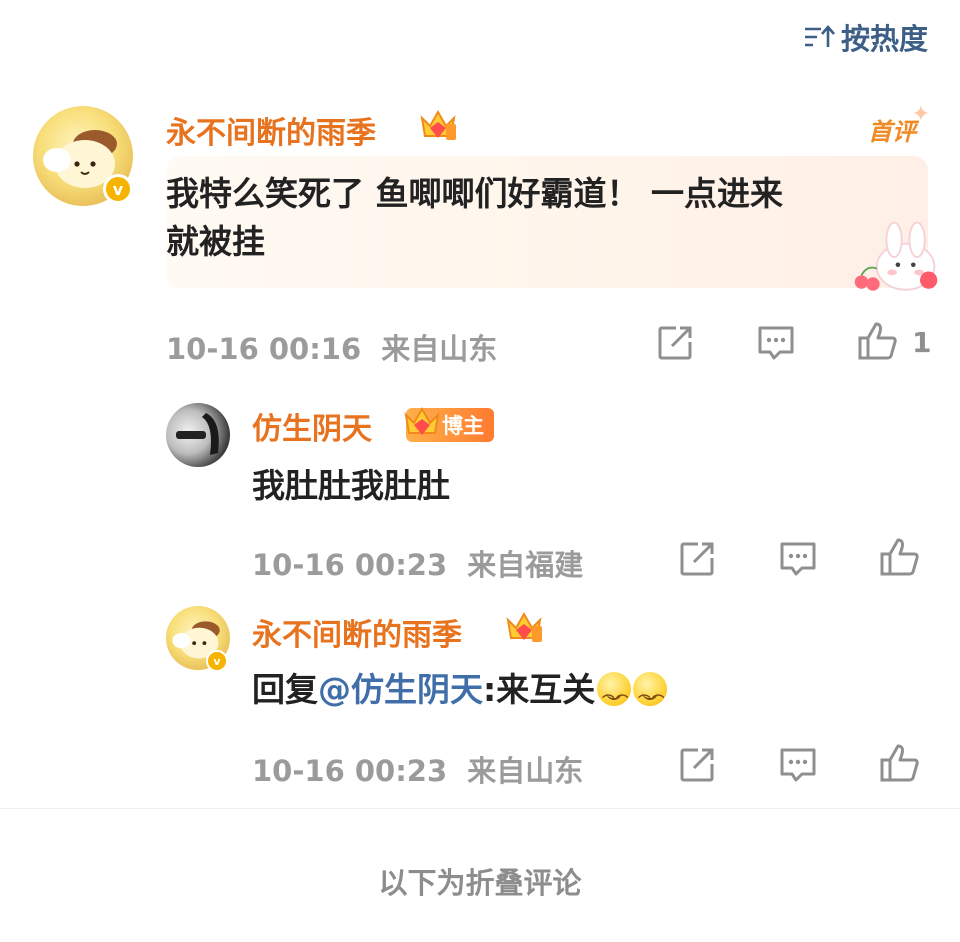 Image resolution: width=960 pixels, height=942 pixels. Describe the element at coordinates (884, 39) in the screenshot. I see `sort-label: 按热度` at that location.